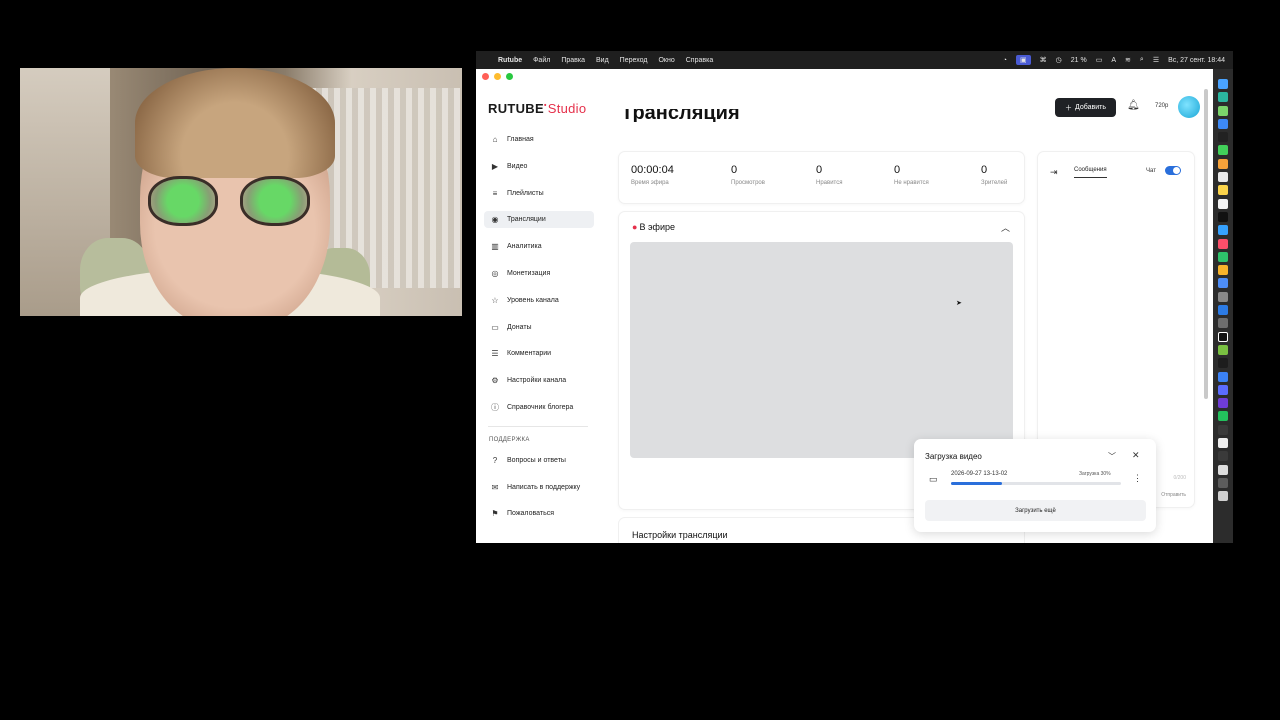  I want to click on menubar-clock: Вс, 27 сент. 18:44, so click(1196, 60).